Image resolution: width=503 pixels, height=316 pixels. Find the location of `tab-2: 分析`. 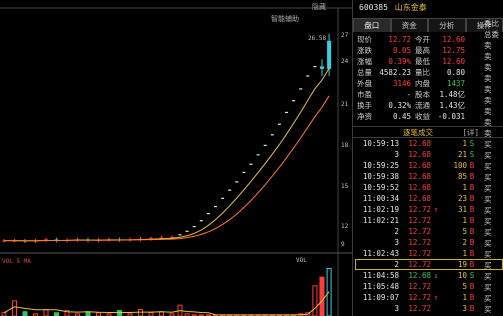

tab-2: 分析 is located at coordinates (447, 25).